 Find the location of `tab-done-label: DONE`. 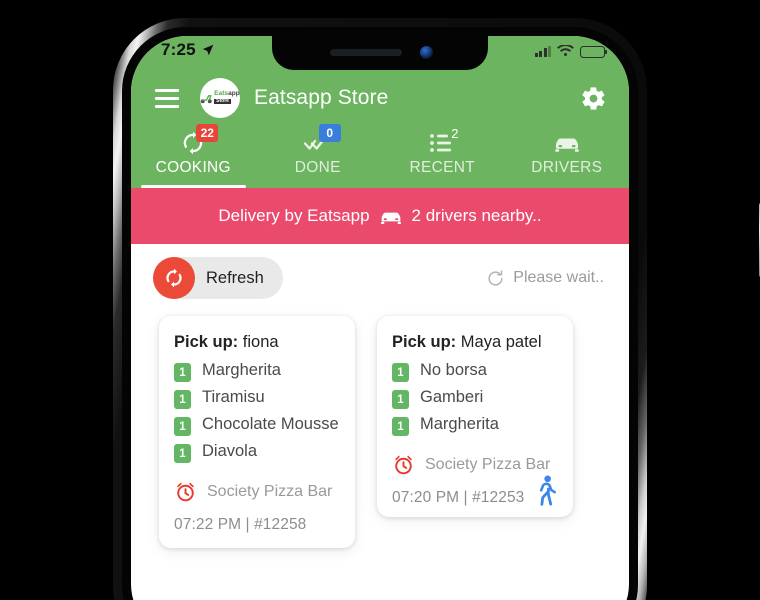

tab-done-label: DONE is located at coordinates (317, 167).